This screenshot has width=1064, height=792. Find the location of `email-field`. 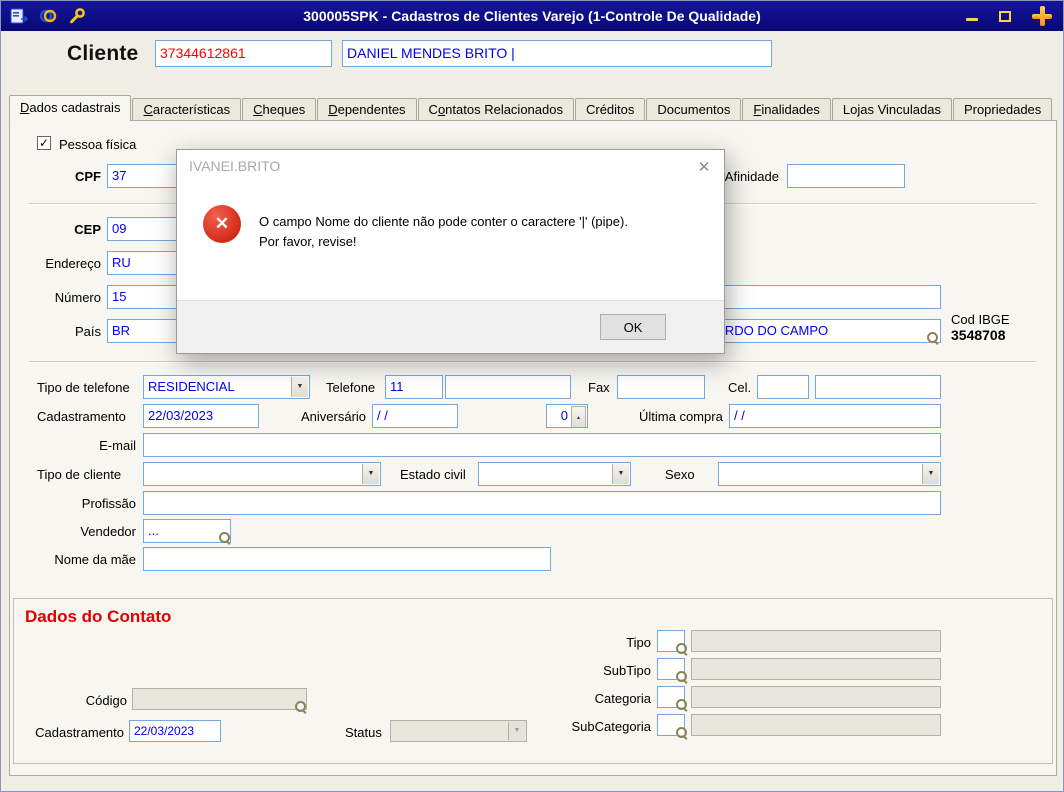

email-field is located at coordinates (542, 445).